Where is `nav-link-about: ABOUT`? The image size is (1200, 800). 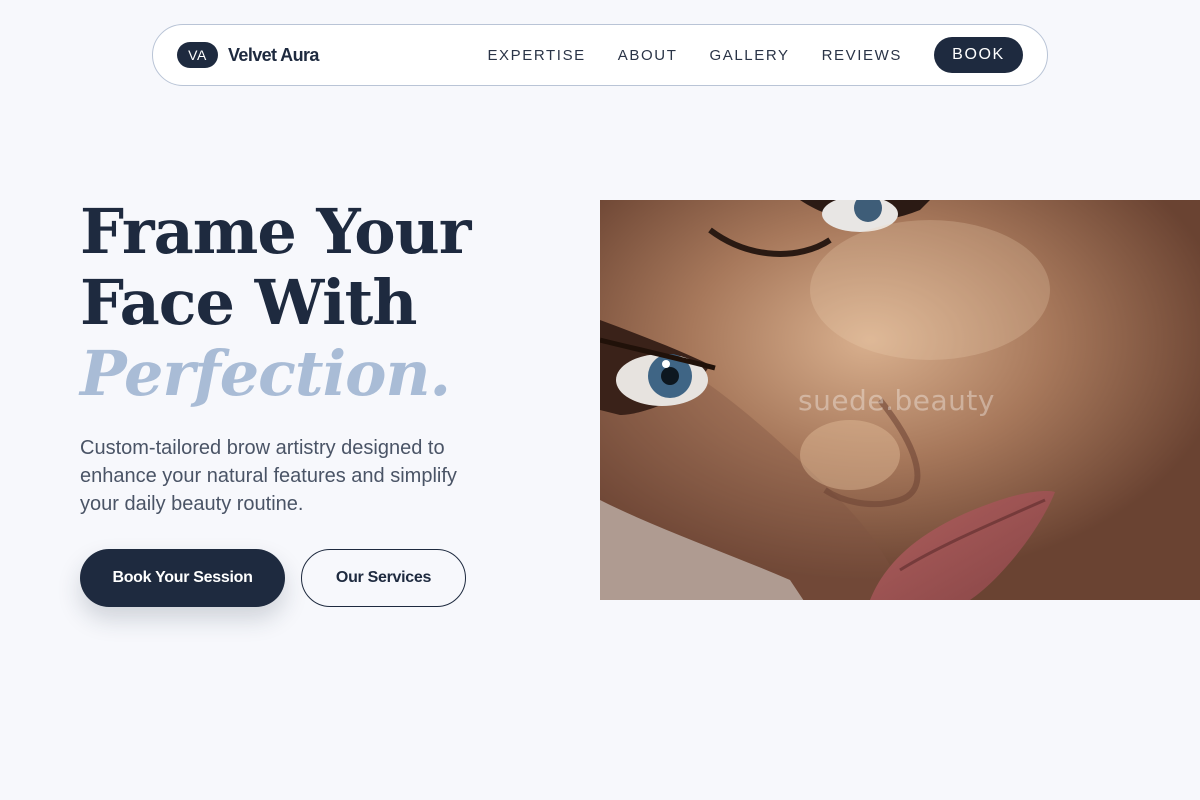
nav-link-about: ABOUT is located at coordinates (648, 55).